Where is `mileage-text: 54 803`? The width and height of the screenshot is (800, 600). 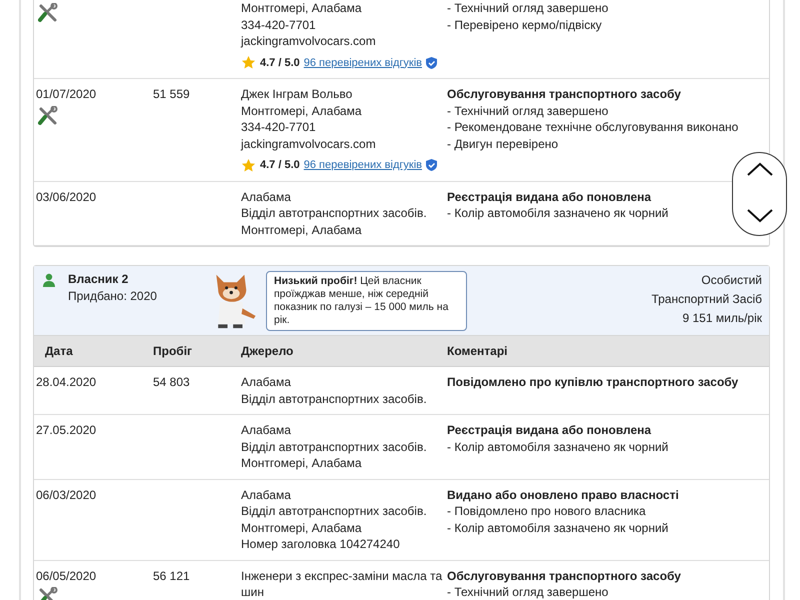
mileage-text: 54 803 is located at coordinates (171, 382).